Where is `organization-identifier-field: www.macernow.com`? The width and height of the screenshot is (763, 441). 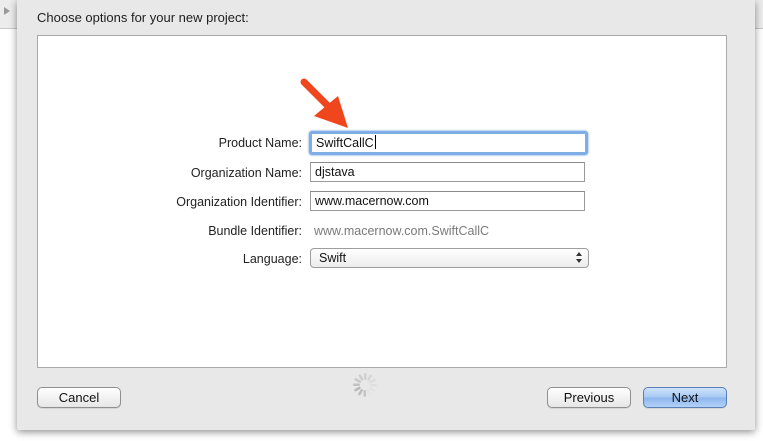 organization-identifier-field: www.macernow.com is located at coordinates (447, 201).